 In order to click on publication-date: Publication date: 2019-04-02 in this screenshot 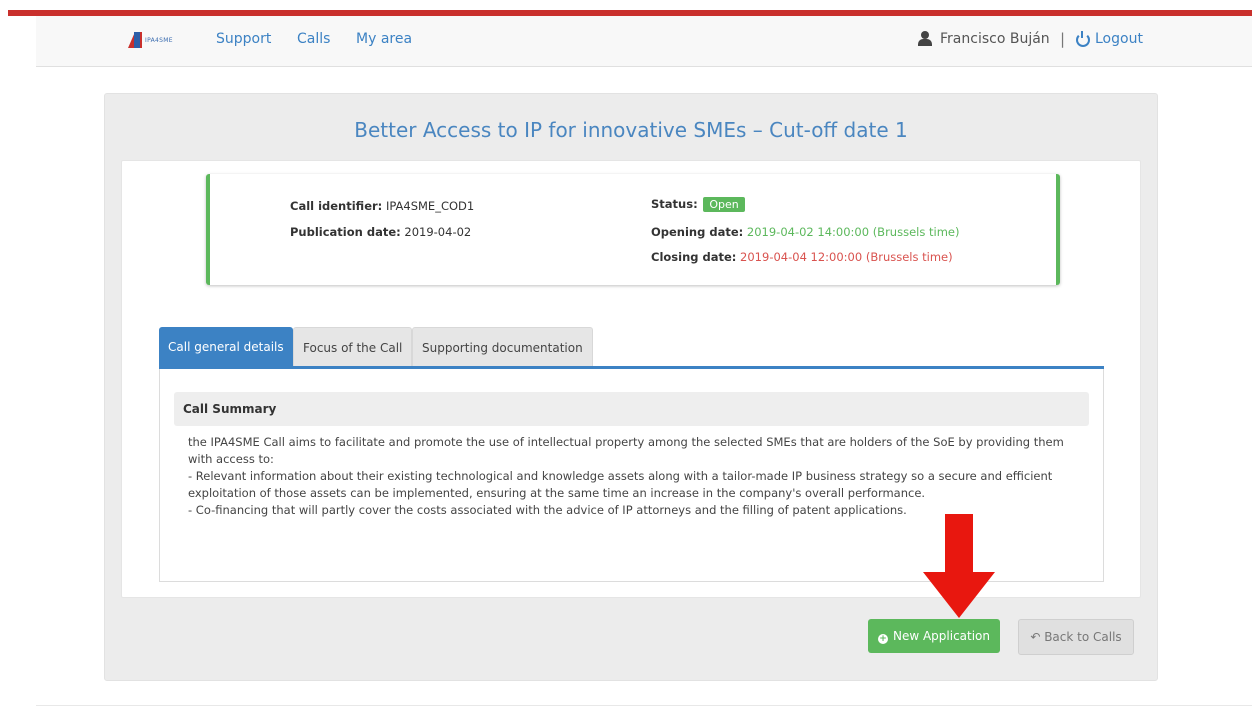, I will do `click(381, 232)`.